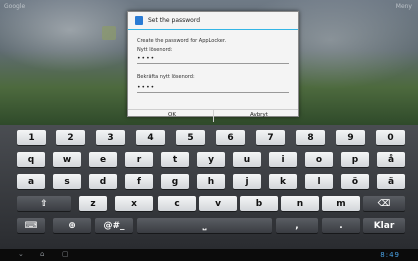 The height and width of the screenshot is (261, 418). What do you see at coordinates (139, 159) in the screenshot?
I see `key-r: r` at bounding box center [139, 159].